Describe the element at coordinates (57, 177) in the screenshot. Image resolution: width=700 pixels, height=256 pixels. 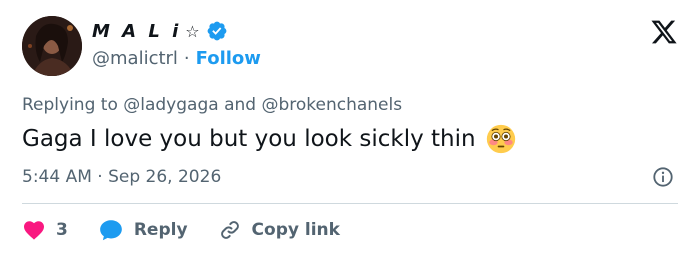
I see `tweet-time: 5:44 AM` at that location.